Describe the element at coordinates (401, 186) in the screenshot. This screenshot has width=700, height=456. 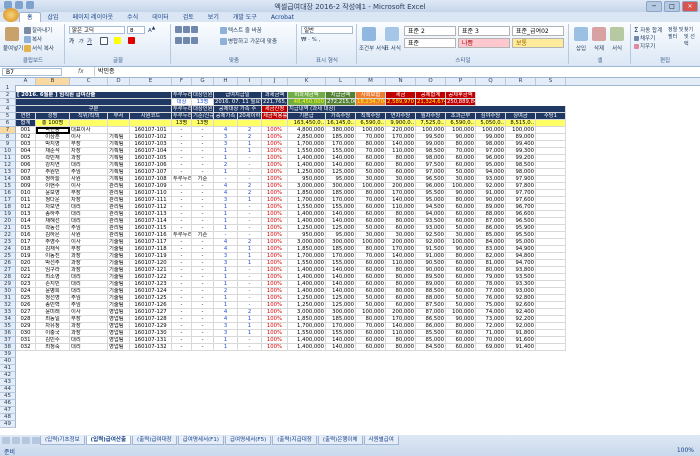
I see `cell-n: 200,000` at that location.